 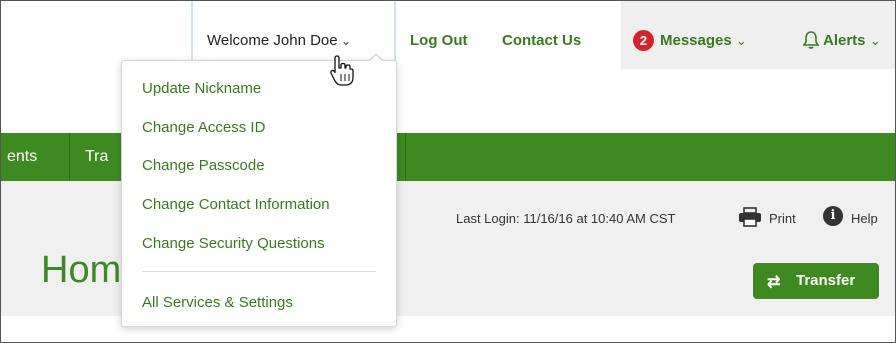 What do you see at coordinates (541, 40) in the screenshot?
I see `contact-us-link: Contact Us` at bounding box center [541, 40].